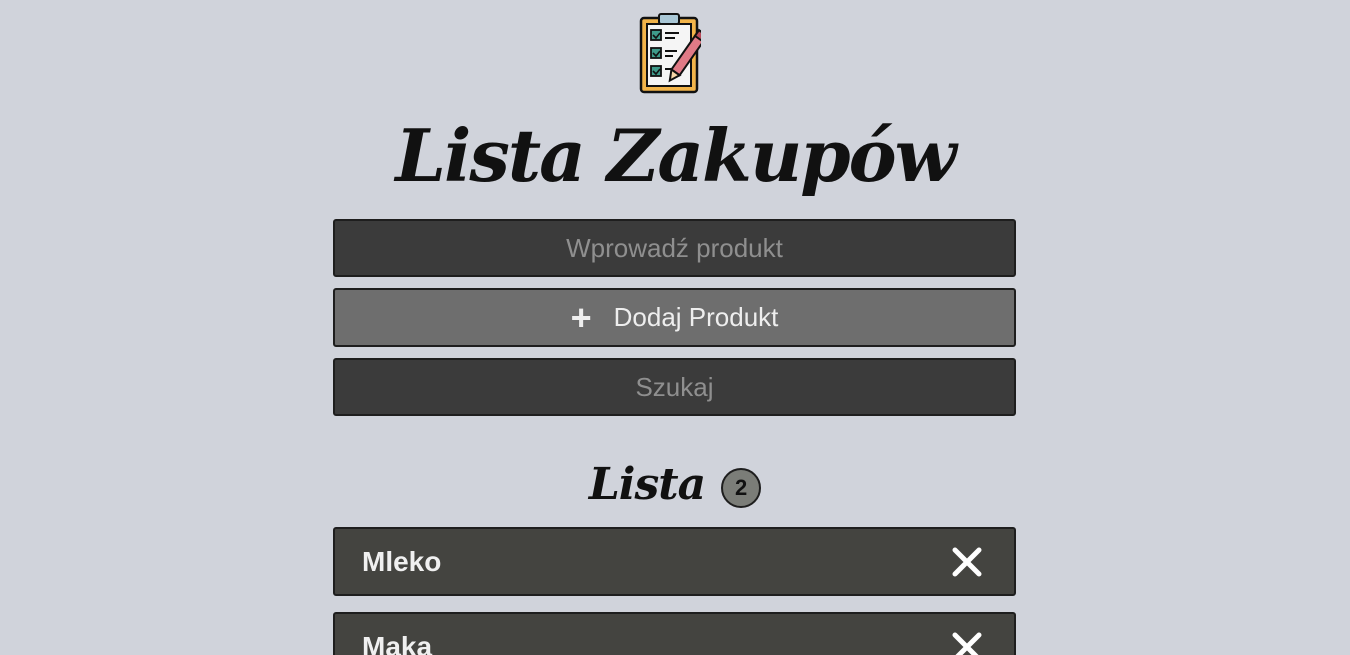  What do you see at coordinates (741, 488) in the screenshot?
I see `count-badge: 2` at bounding box center [741, 488].